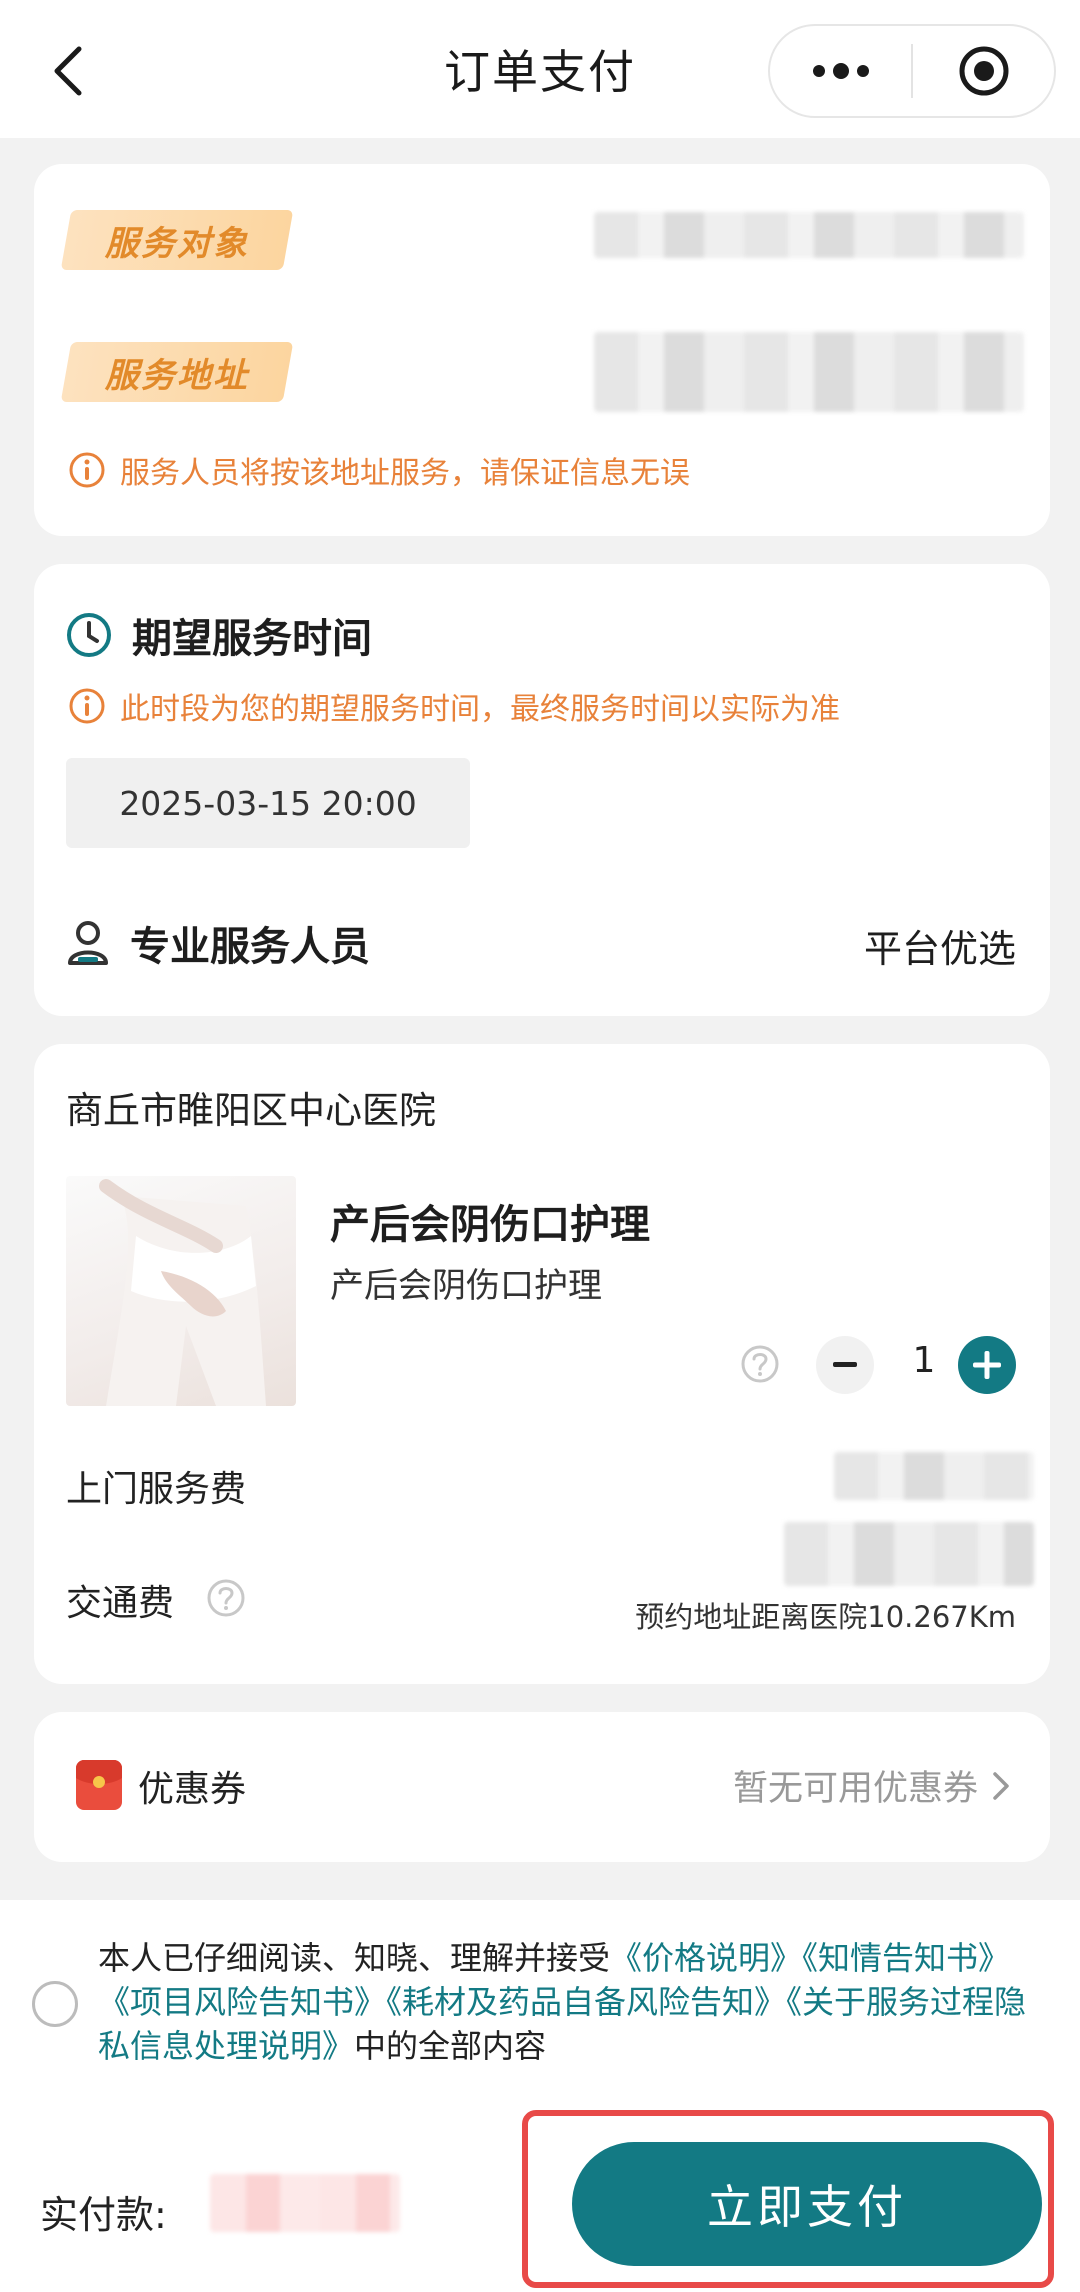  I want to click on product-name: 产后会阴伤口护理, so click(490, 1225).